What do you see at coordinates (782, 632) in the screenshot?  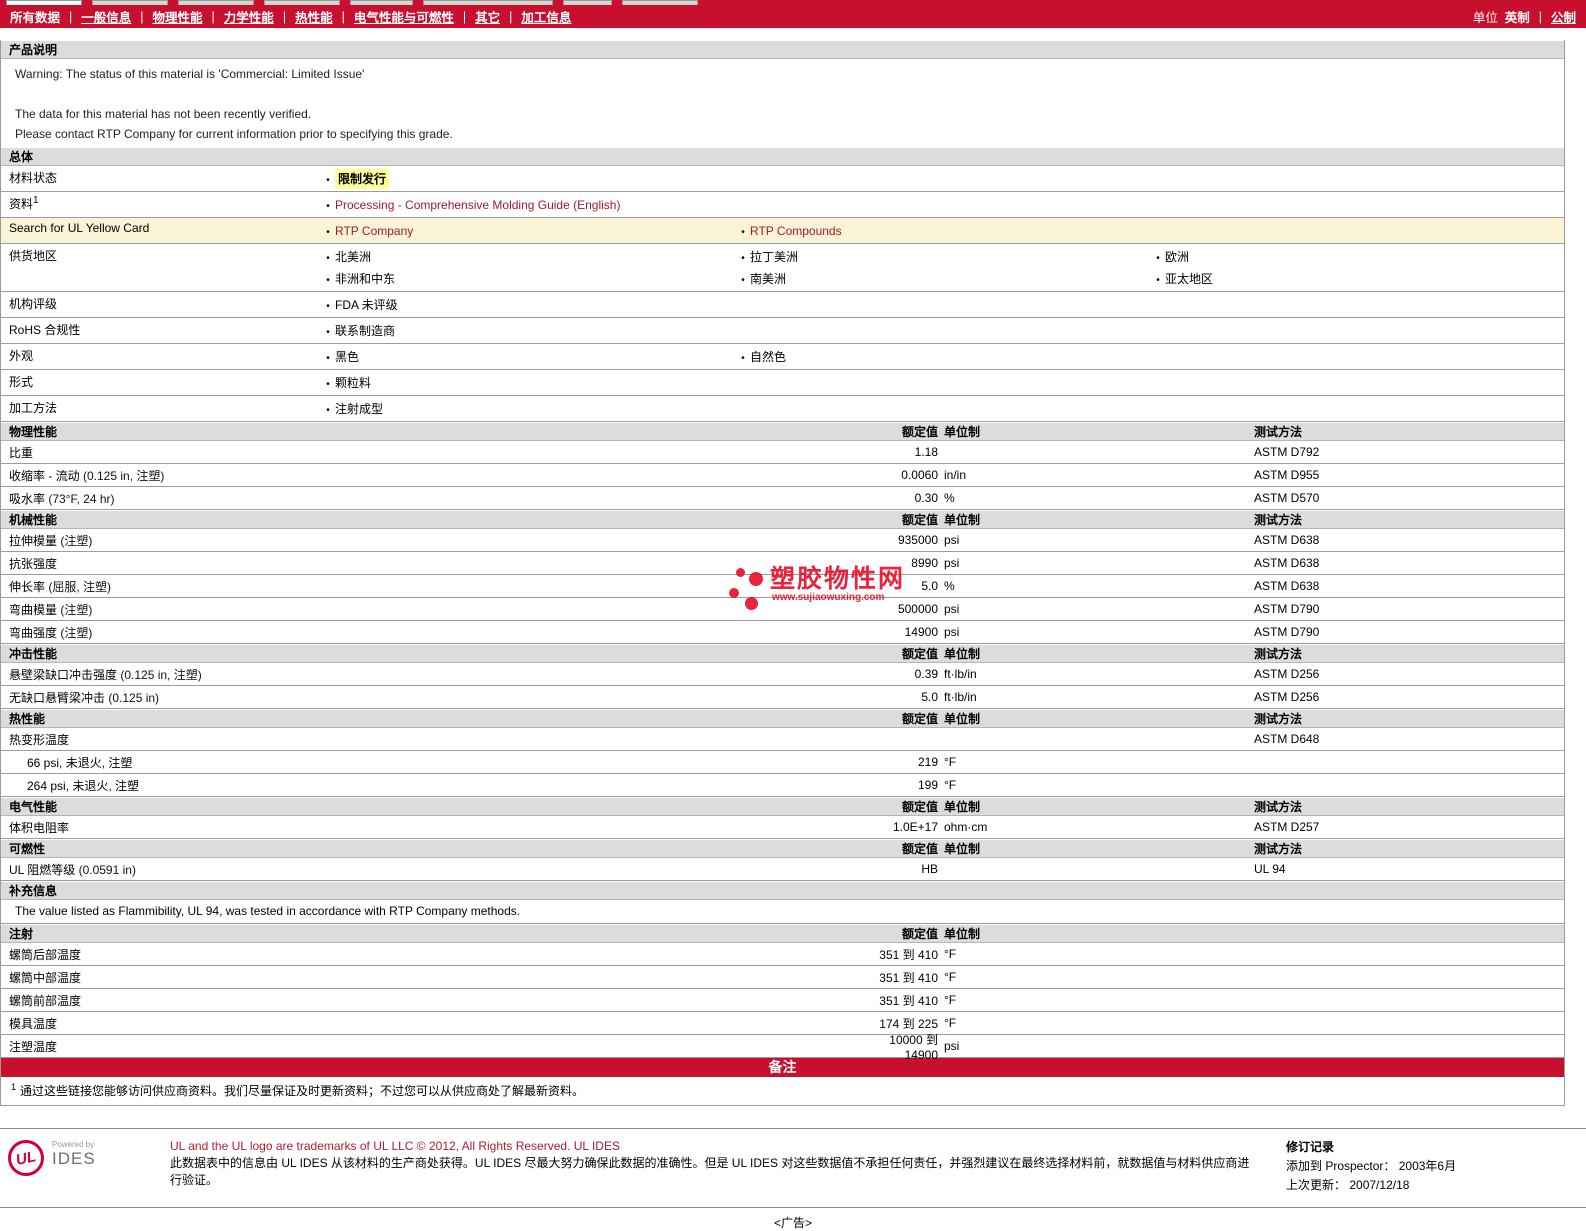 I see `property-row: 弯曲强度 (注塑) 14900 psi ASTM D790` at bounding box center [782, 632].